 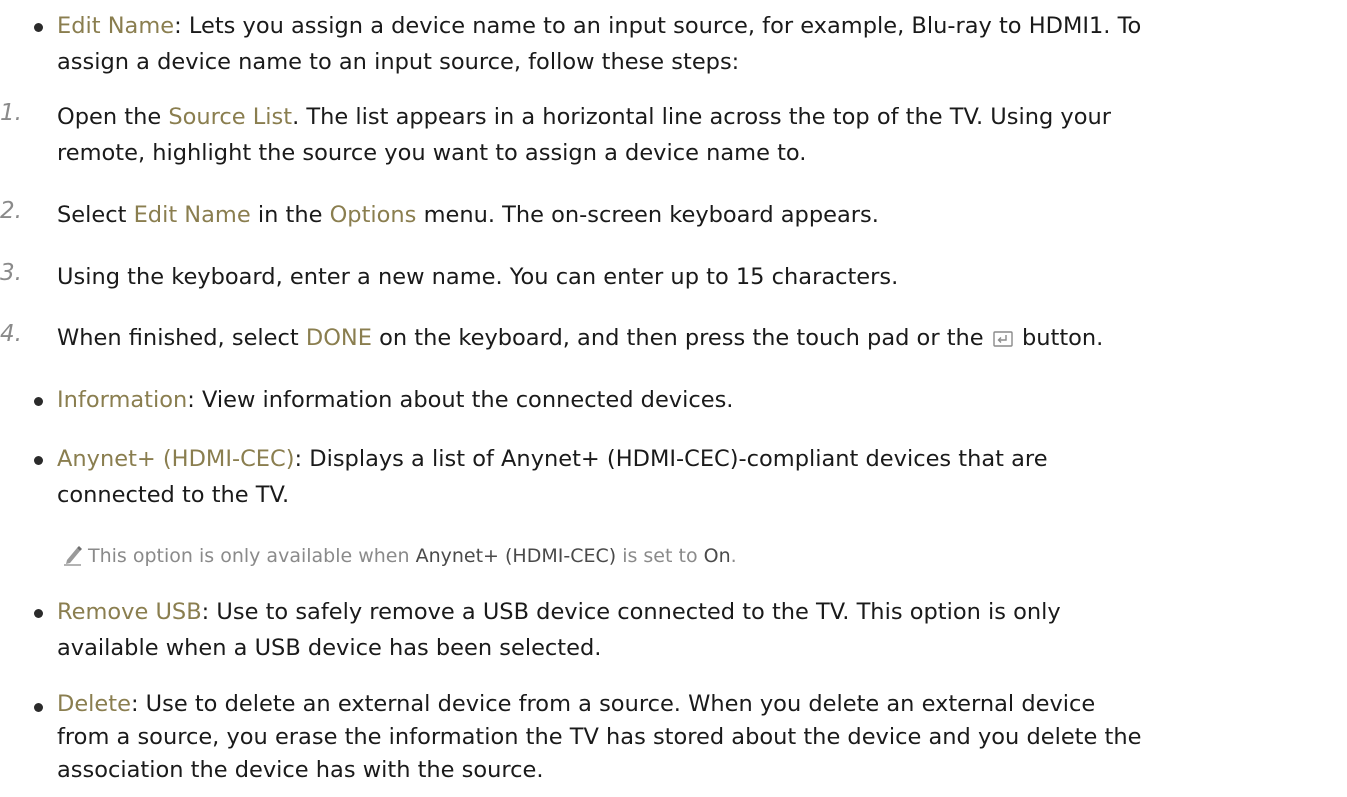 I want to click on step-number: 4., so click(x=11, y=334).